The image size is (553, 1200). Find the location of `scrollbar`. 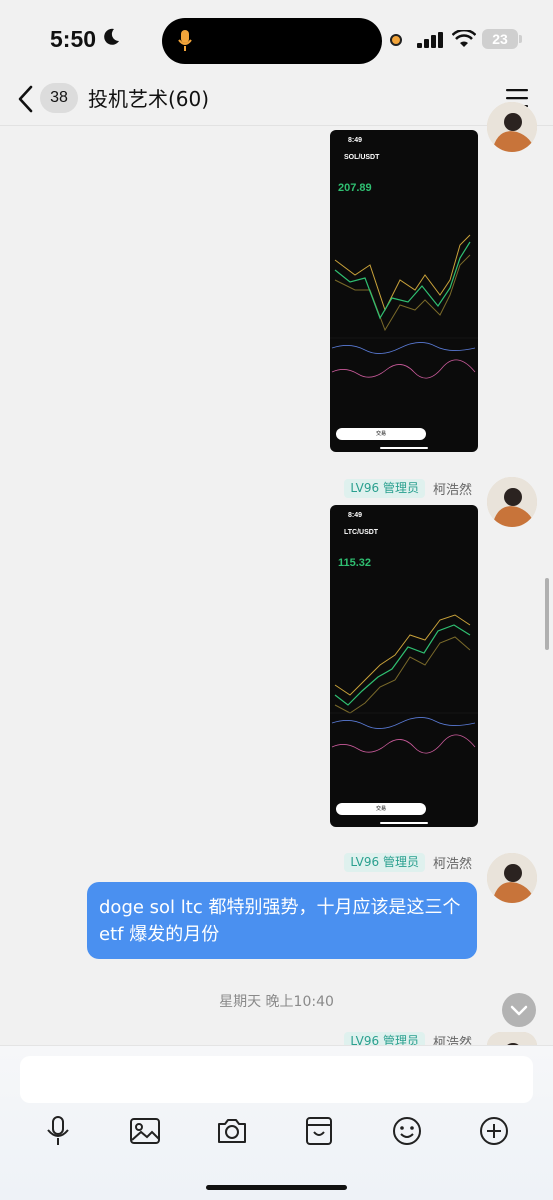

scrollbar is located at coordinates (547, 614).